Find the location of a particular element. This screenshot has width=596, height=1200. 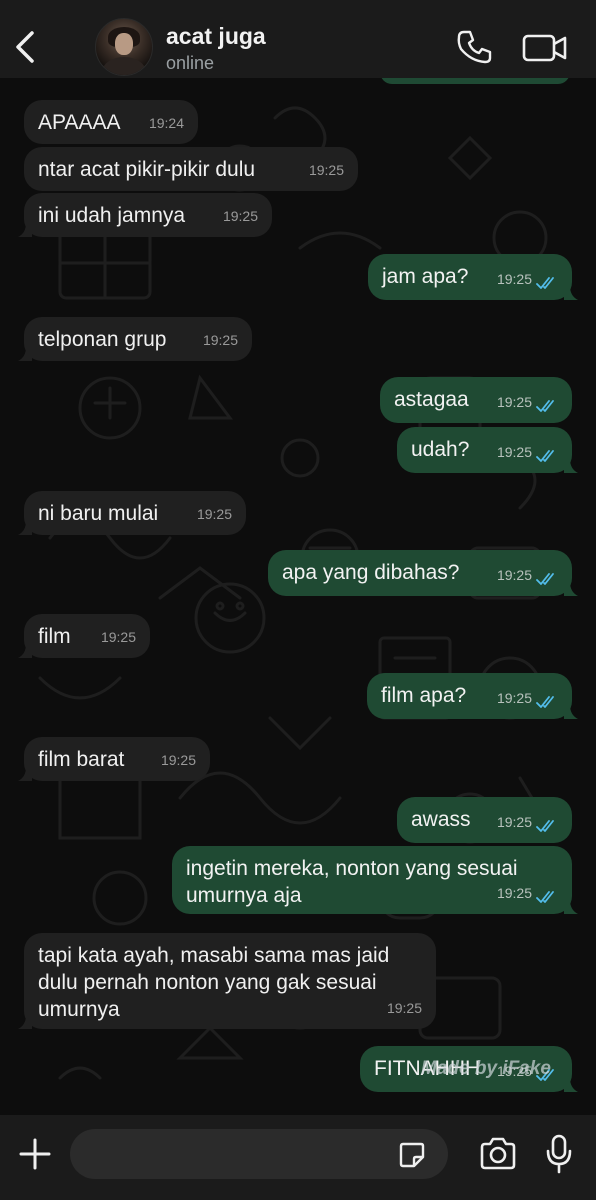

incoming-message: film 19:25 is located at coordinates (84, 636).